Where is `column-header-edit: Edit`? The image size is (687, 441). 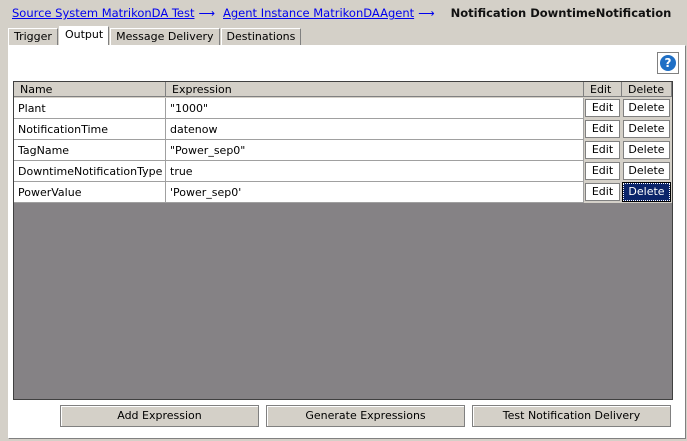 column-header-edit: Edit is located at coordinates (603, 89).